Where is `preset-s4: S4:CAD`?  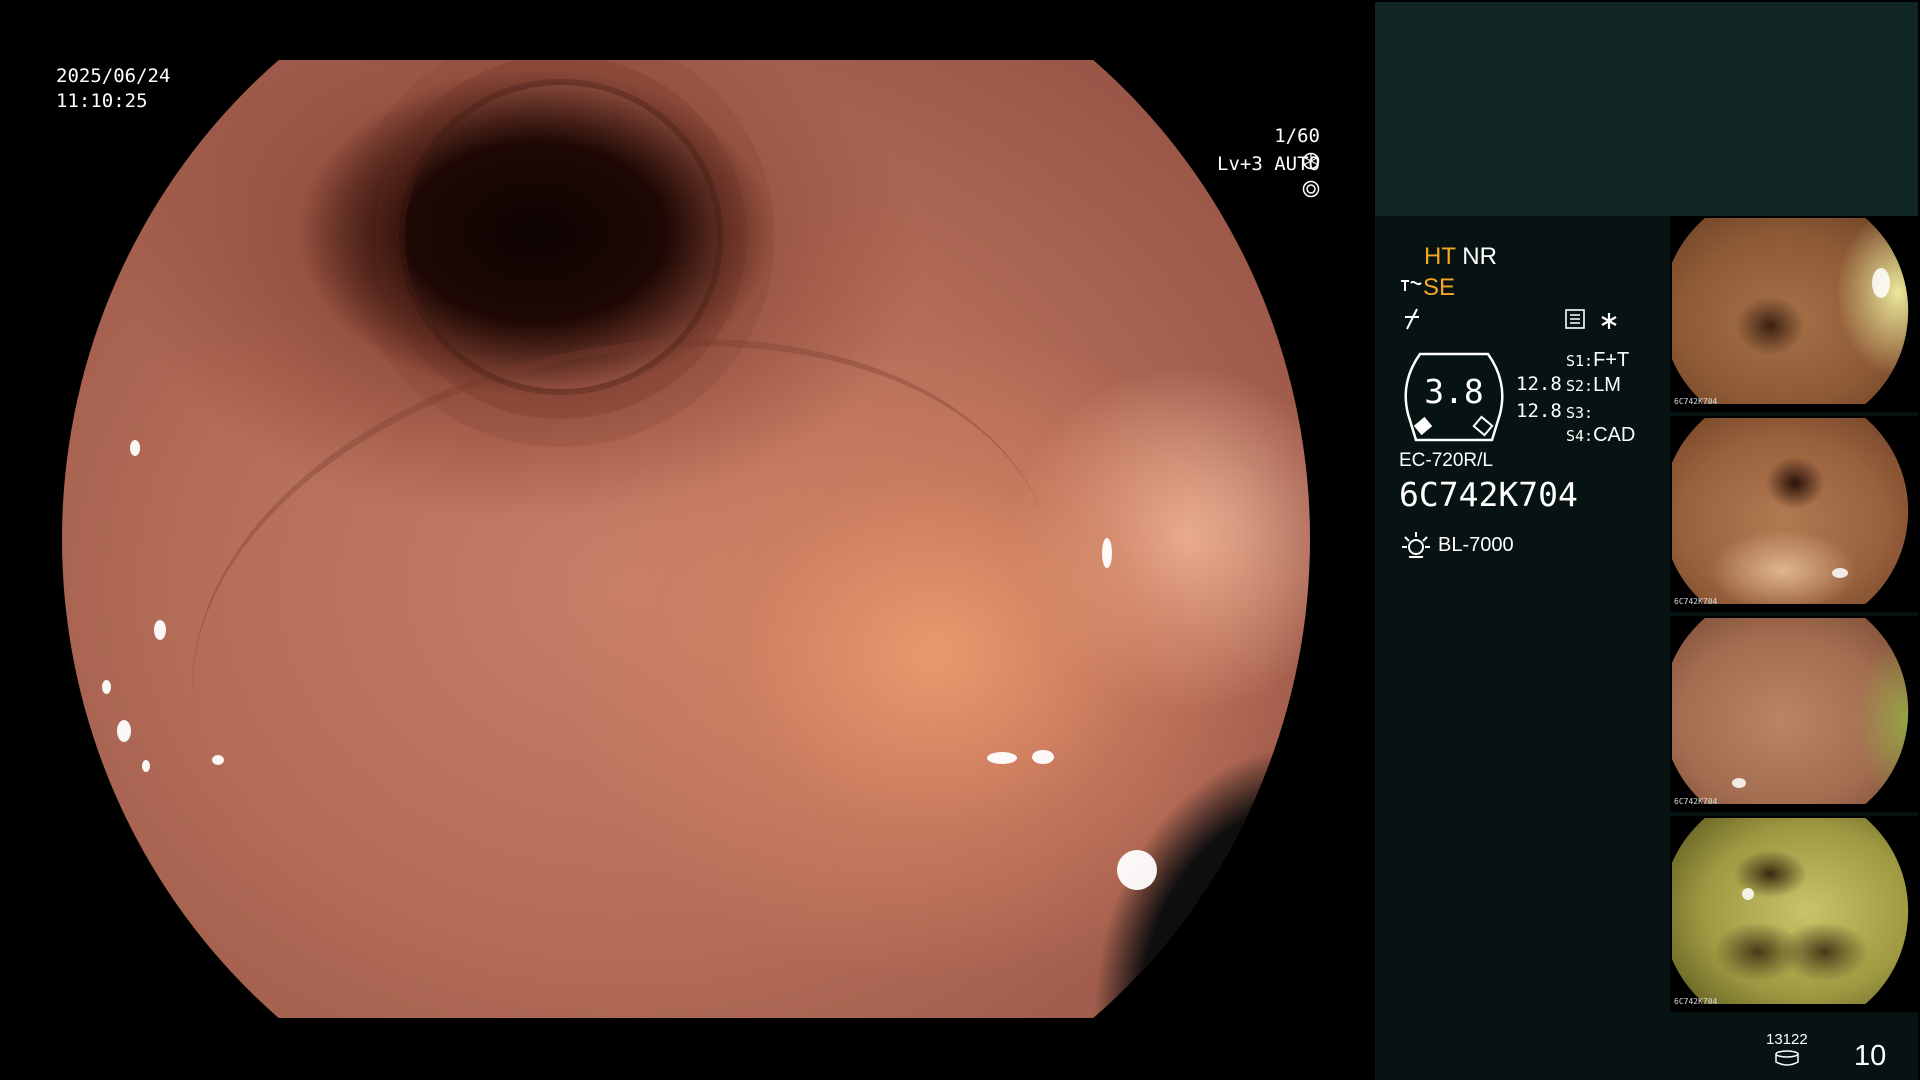
preset-s4: S4:CAD is located at coordinates (1601, 435).